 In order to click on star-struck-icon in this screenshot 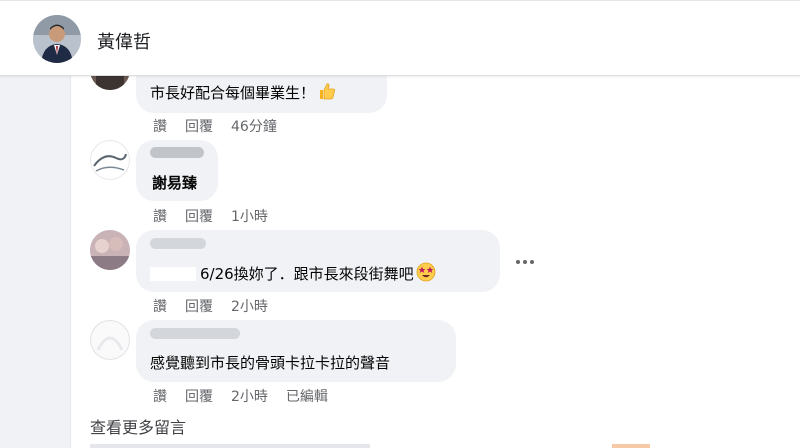, I will do `click(426, 274)`.